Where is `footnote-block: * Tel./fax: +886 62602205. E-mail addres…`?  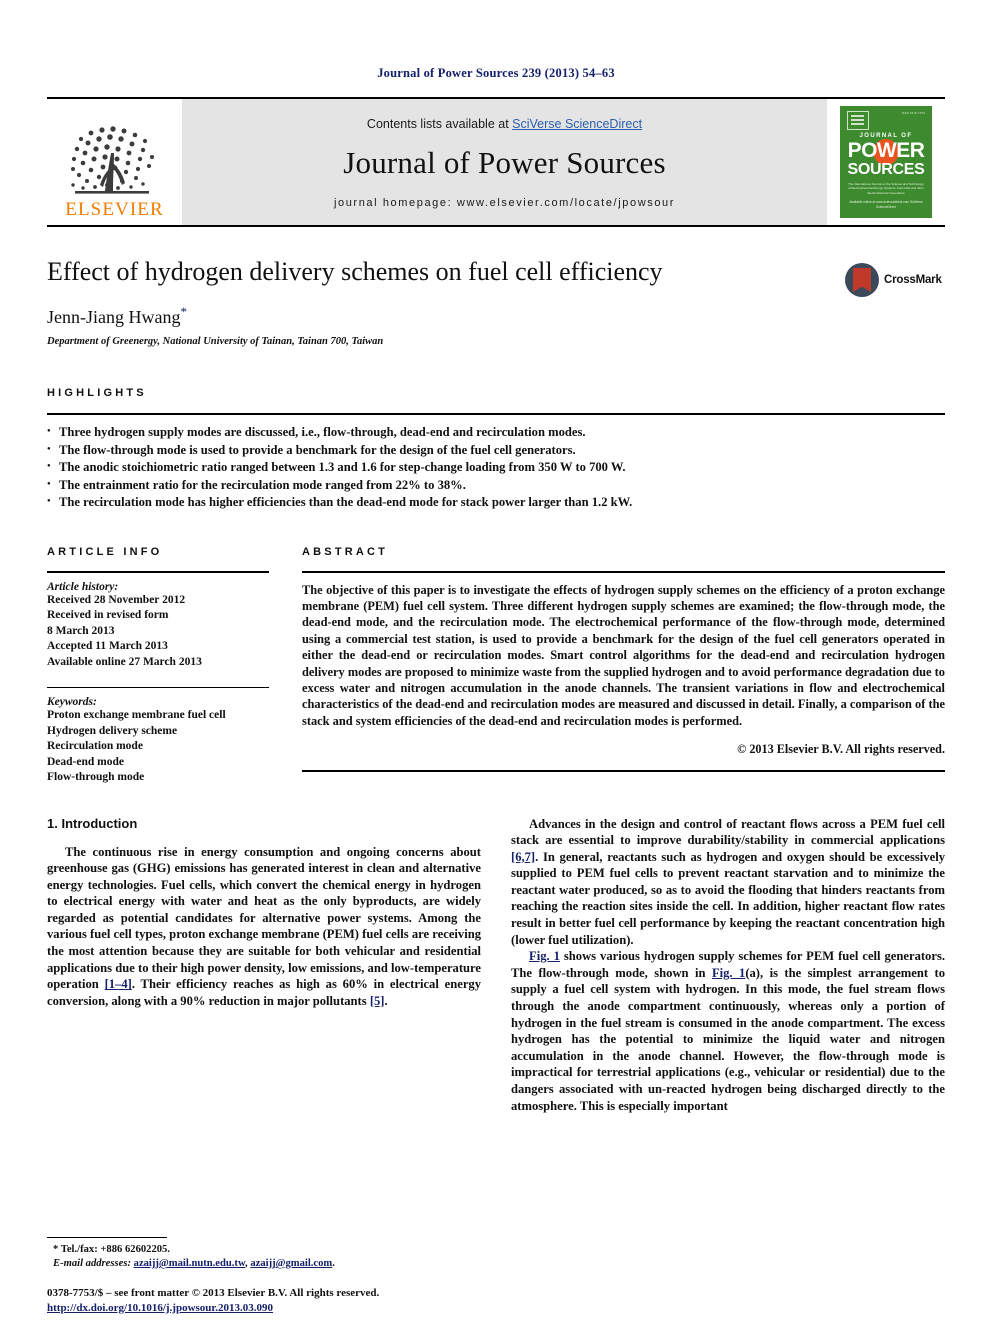
footnote-block: * Tel./fax: +886 62602205. E-mail addres… is located at coordinates (266, 1254).